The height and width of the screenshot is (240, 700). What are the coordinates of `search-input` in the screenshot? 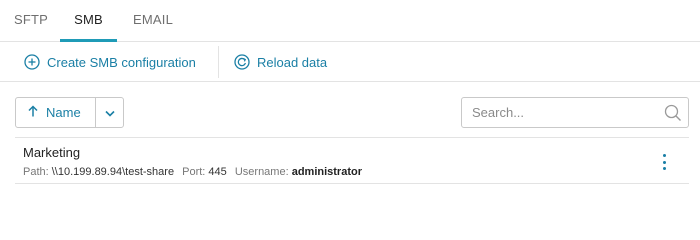 It's located at (562, 112).